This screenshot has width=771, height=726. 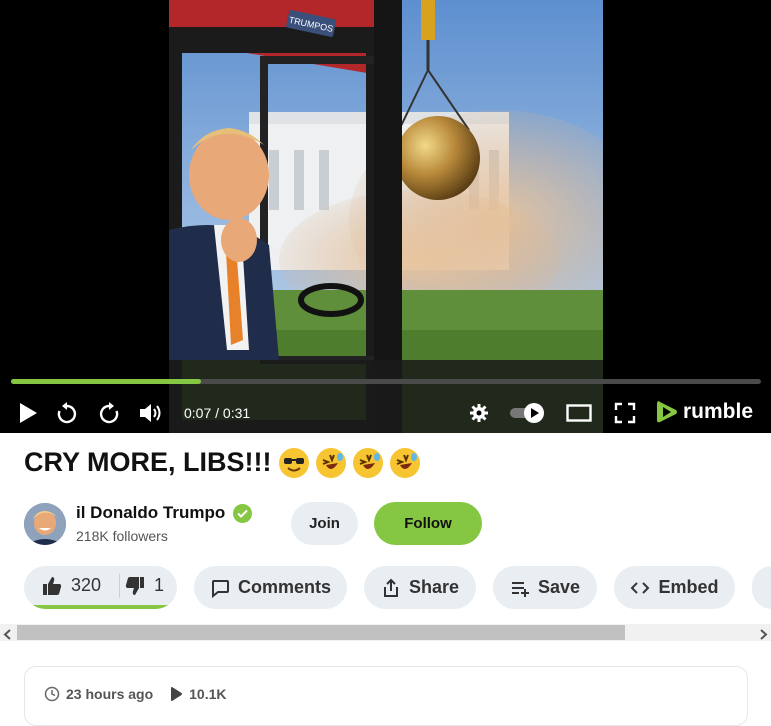 I want to click on comments-button: Comments, so click(x=270, y=587).